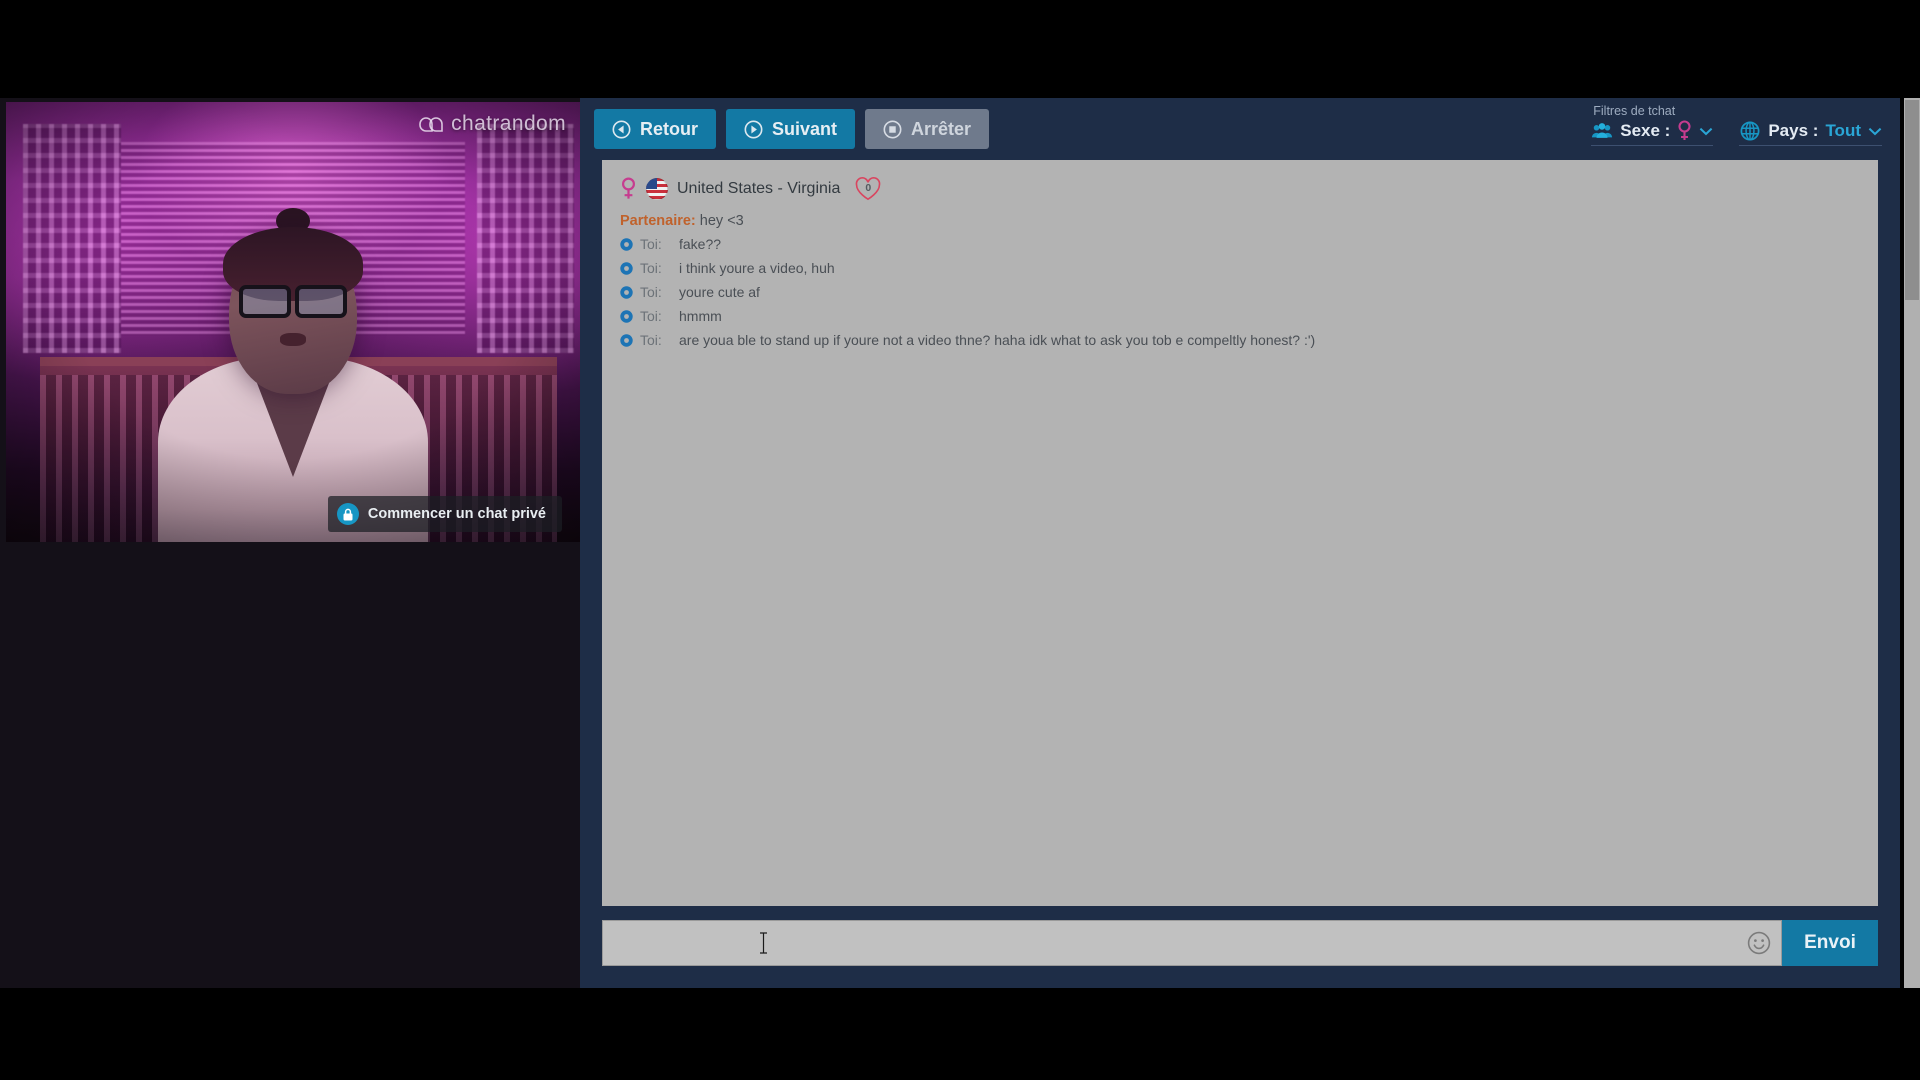 This screenshot has height=1080, width=1920. I want to click on lock-icon, so click(347, 514).